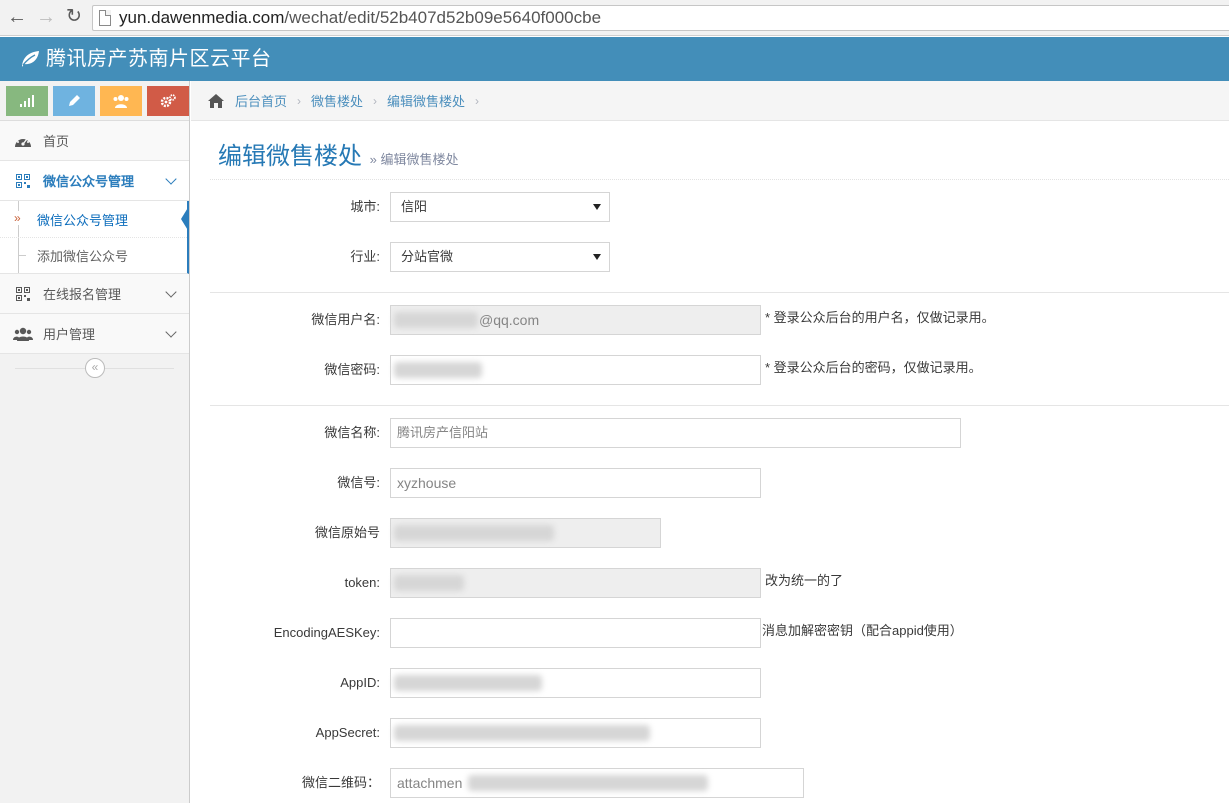 Image resolution: width=1229 pixels, height=803 pixels. What do you see at coordinates (17, 218) in the screenshot?
I see `double-chevron-right-icon: »` at bounding box center [17, 218].